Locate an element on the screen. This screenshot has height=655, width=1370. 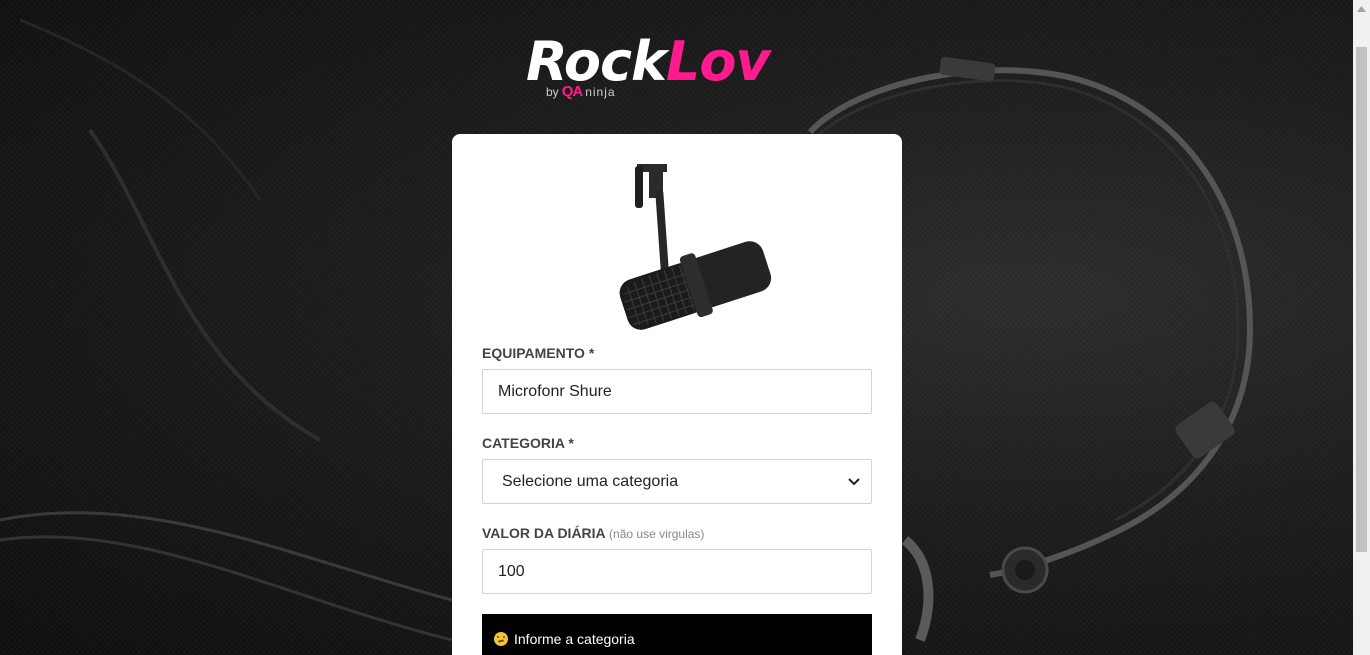
qa-ninja-logo-icon: QA is located at coordinates (572, 91).